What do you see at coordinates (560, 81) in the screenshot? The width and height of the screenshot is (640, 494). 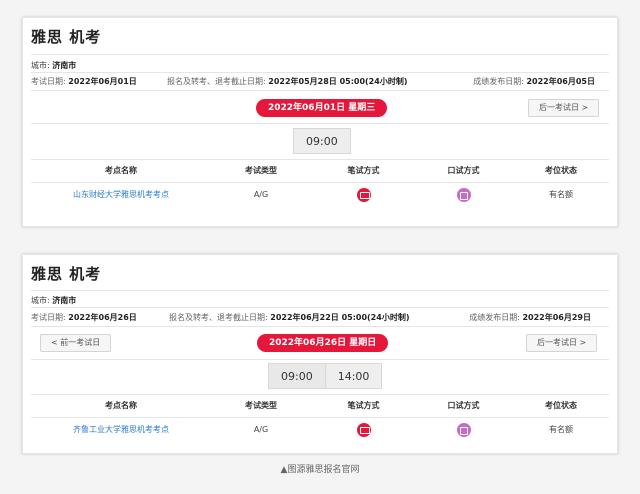 I see `result-date-value: 2022年06月05日` at bounding box center [560, 81].